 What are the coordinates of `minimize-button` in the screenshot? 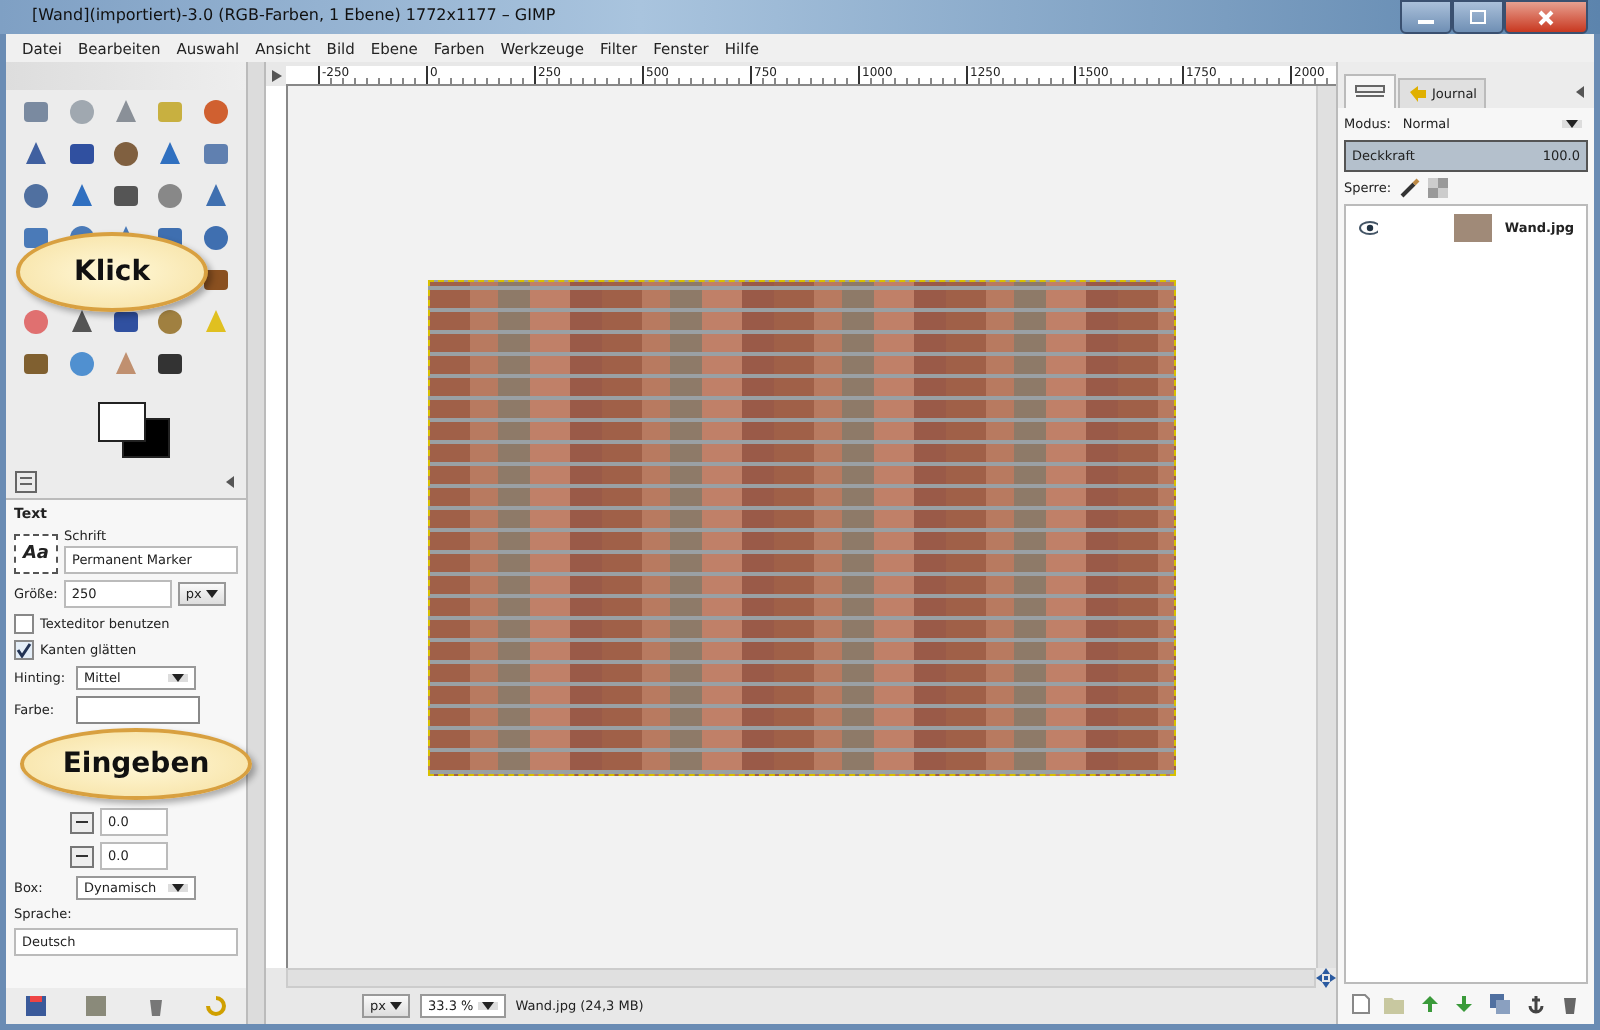 It's located at (1426, 17).